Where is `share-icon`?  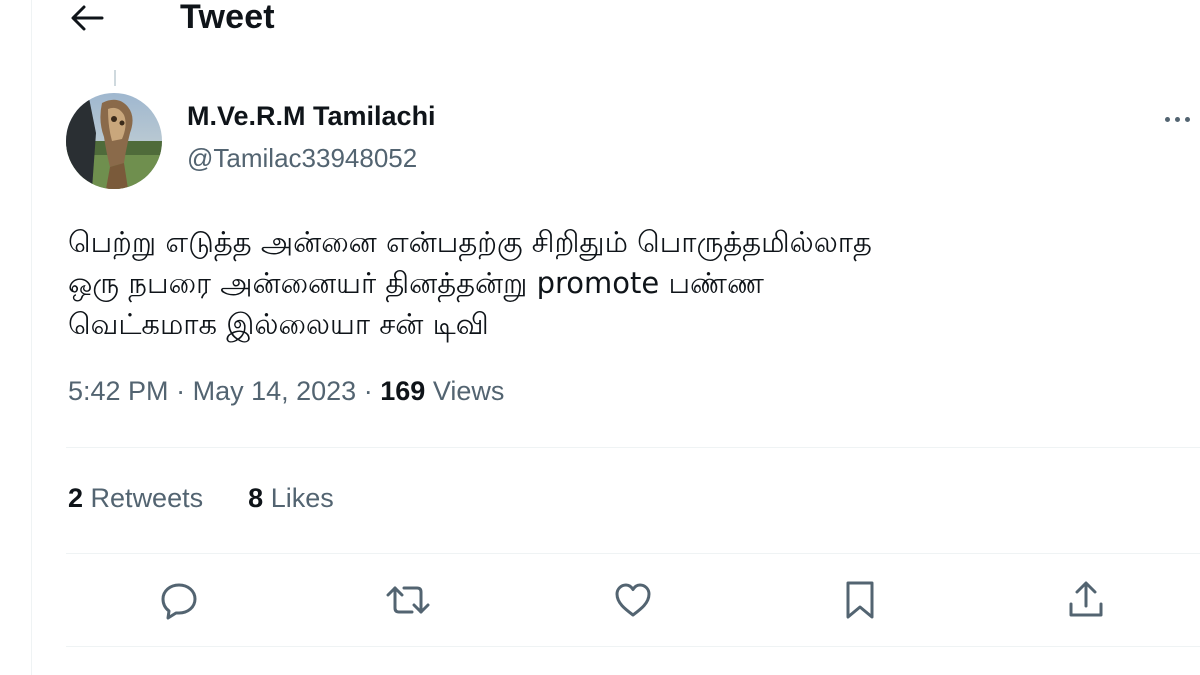
share-icon is located at coordinates (1086, 599).